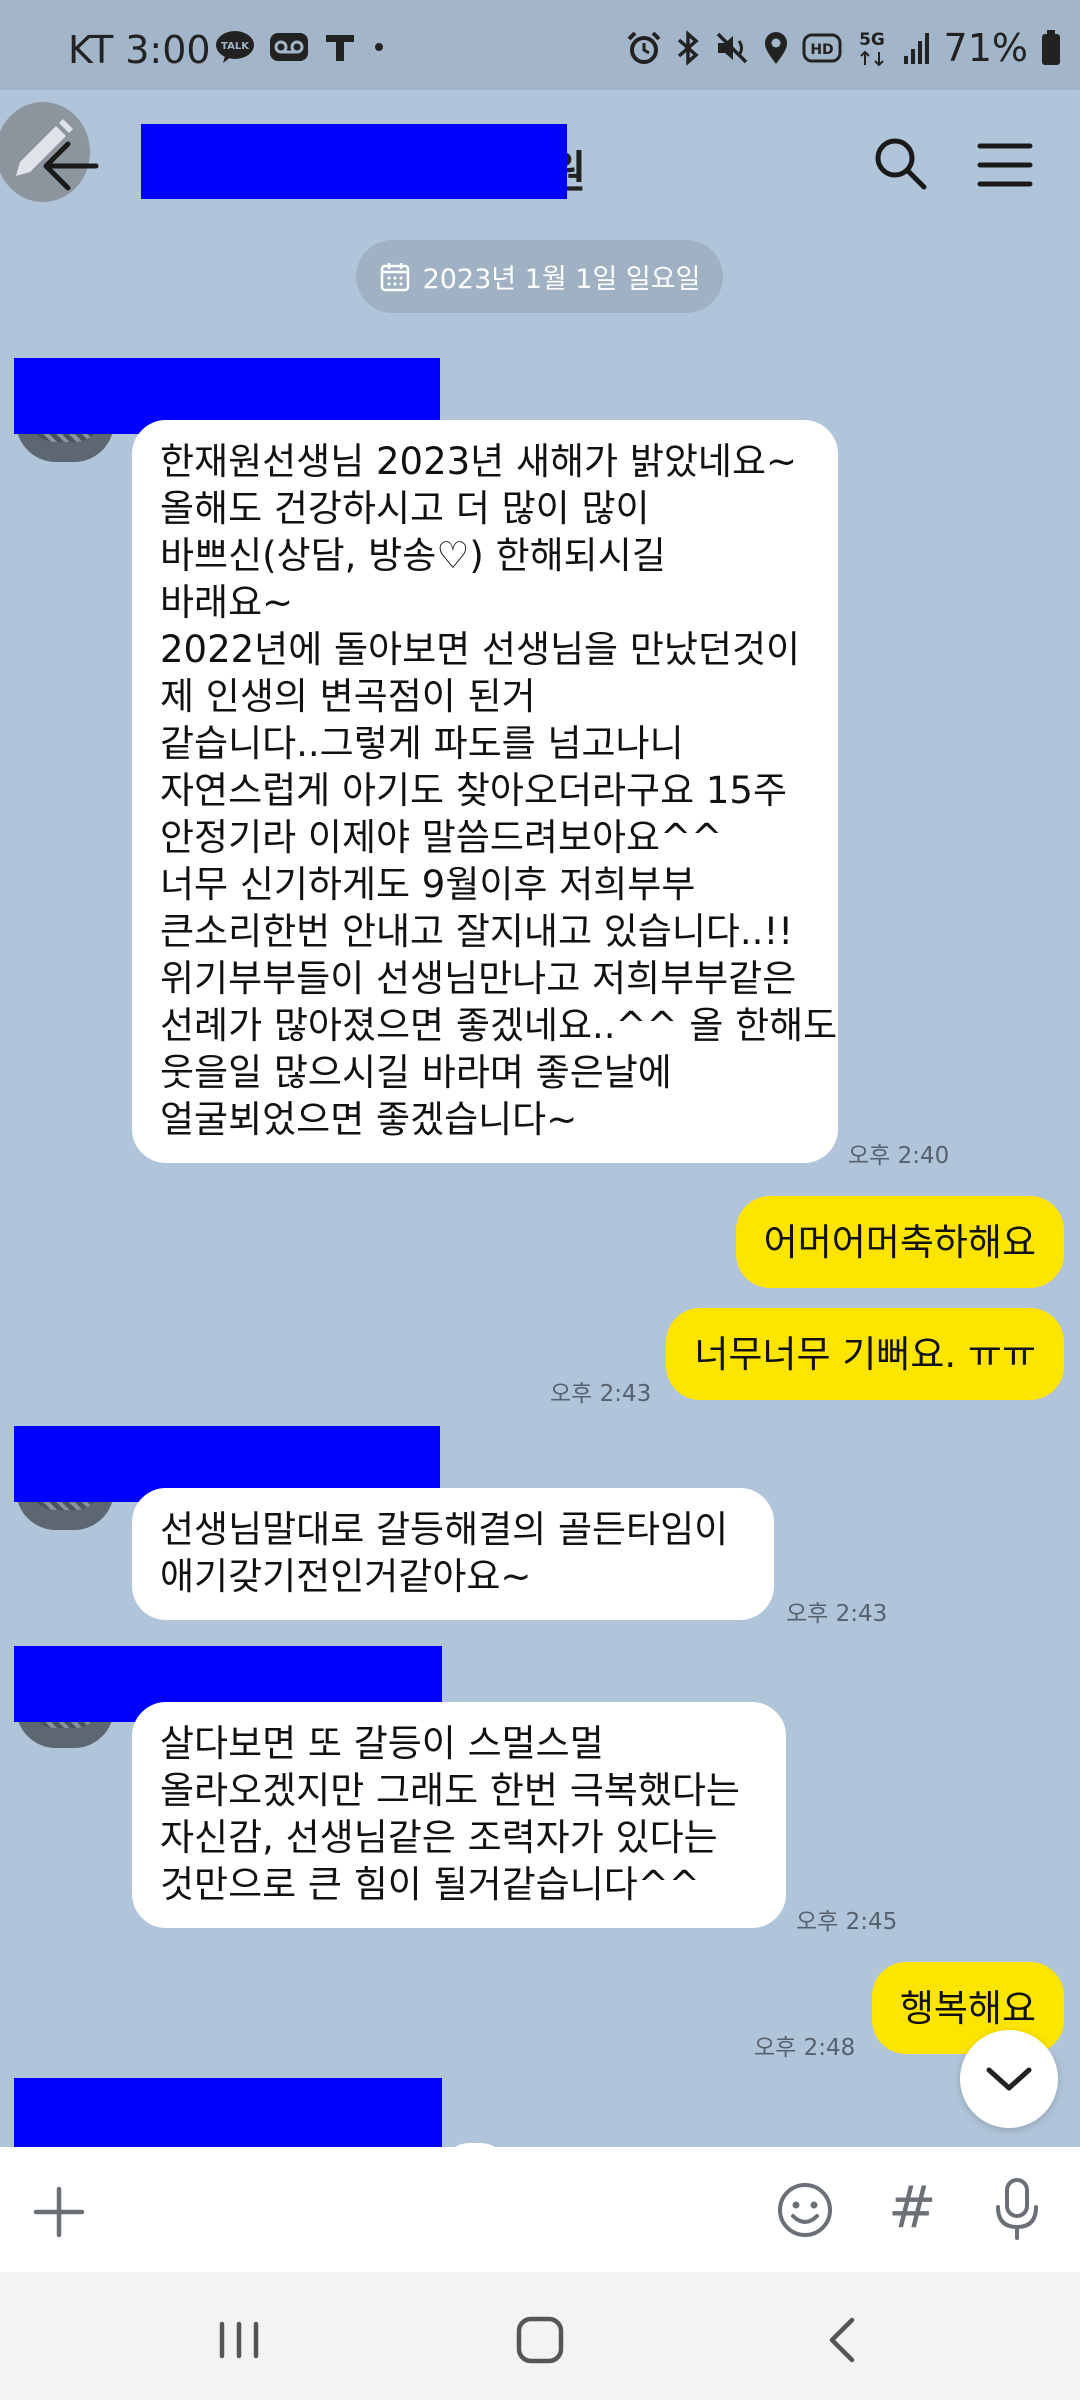 This screenshot has width=1080, height=2400. Describe the element at coordinates (369, 1119) in the screenshot. I see `message-line: 얼굴뵈었으면 좋겠습니다~` at that location.